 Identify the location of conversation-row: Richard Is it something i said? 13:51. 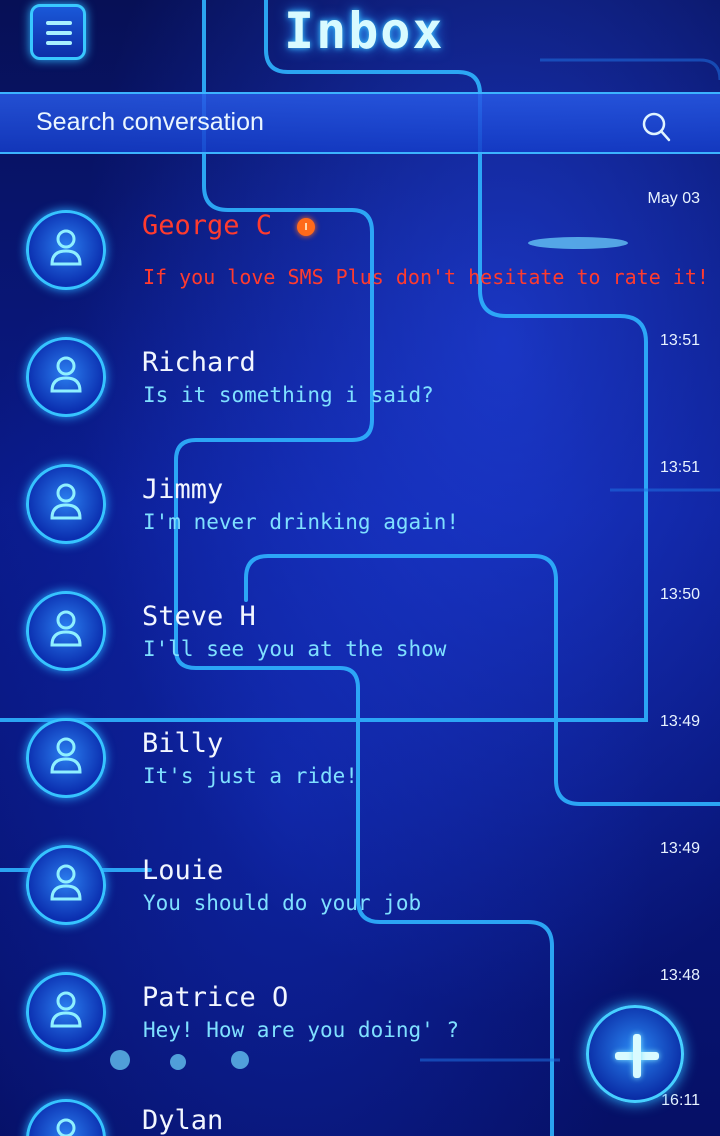
(360, 370).